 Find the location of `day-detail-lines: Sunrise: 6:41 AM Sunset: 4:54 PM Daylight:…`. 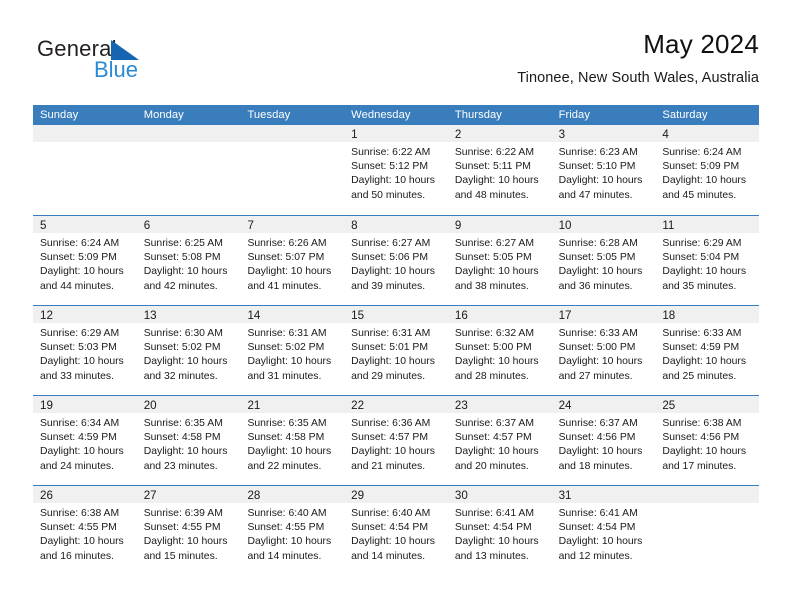

day-detail-lines: Sunrise: 6:41 AM Sunset: 4:54 PM Daylight:… is located at coordinates (500, 533).